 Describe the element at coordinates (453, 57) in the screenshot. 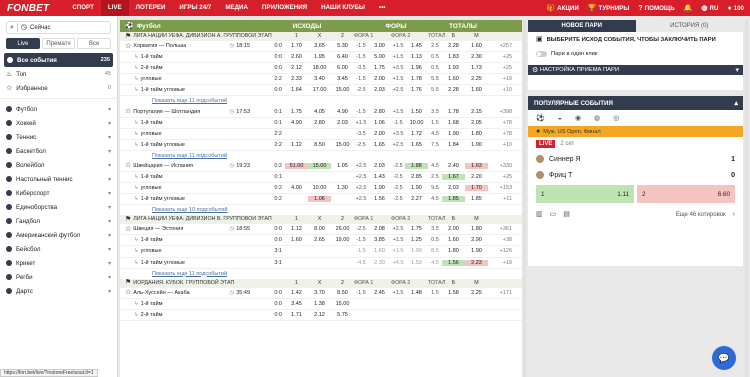

I see `odd-button: 1.83` at that location.